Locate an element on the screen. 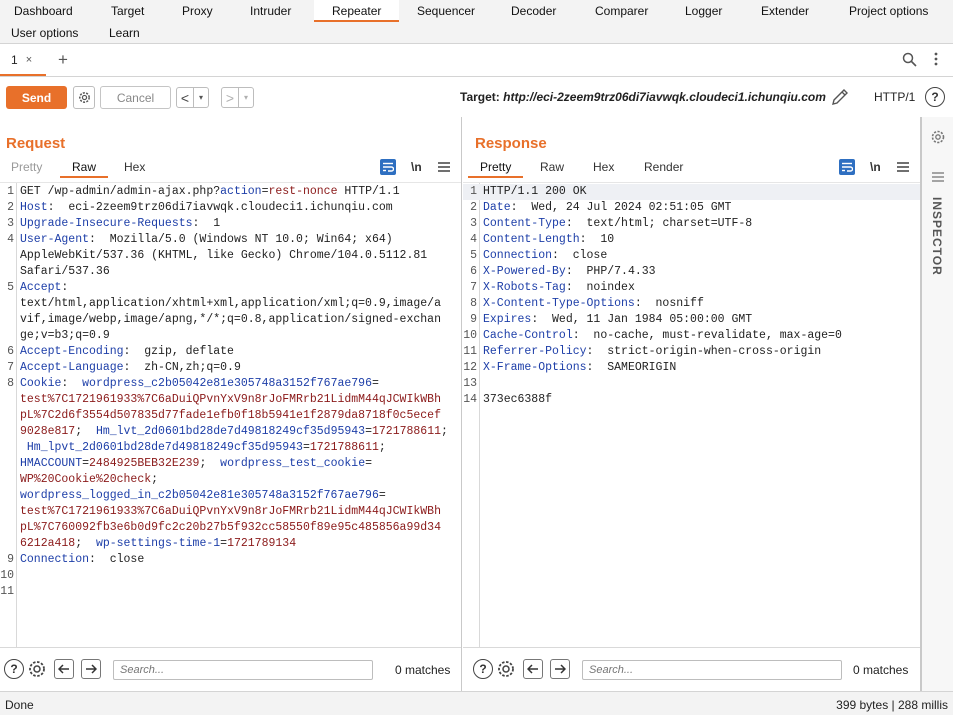 The height and width of the screenshot is (715, 953). repeater-tab-1: 1 × is located at coordinates (23, 60).